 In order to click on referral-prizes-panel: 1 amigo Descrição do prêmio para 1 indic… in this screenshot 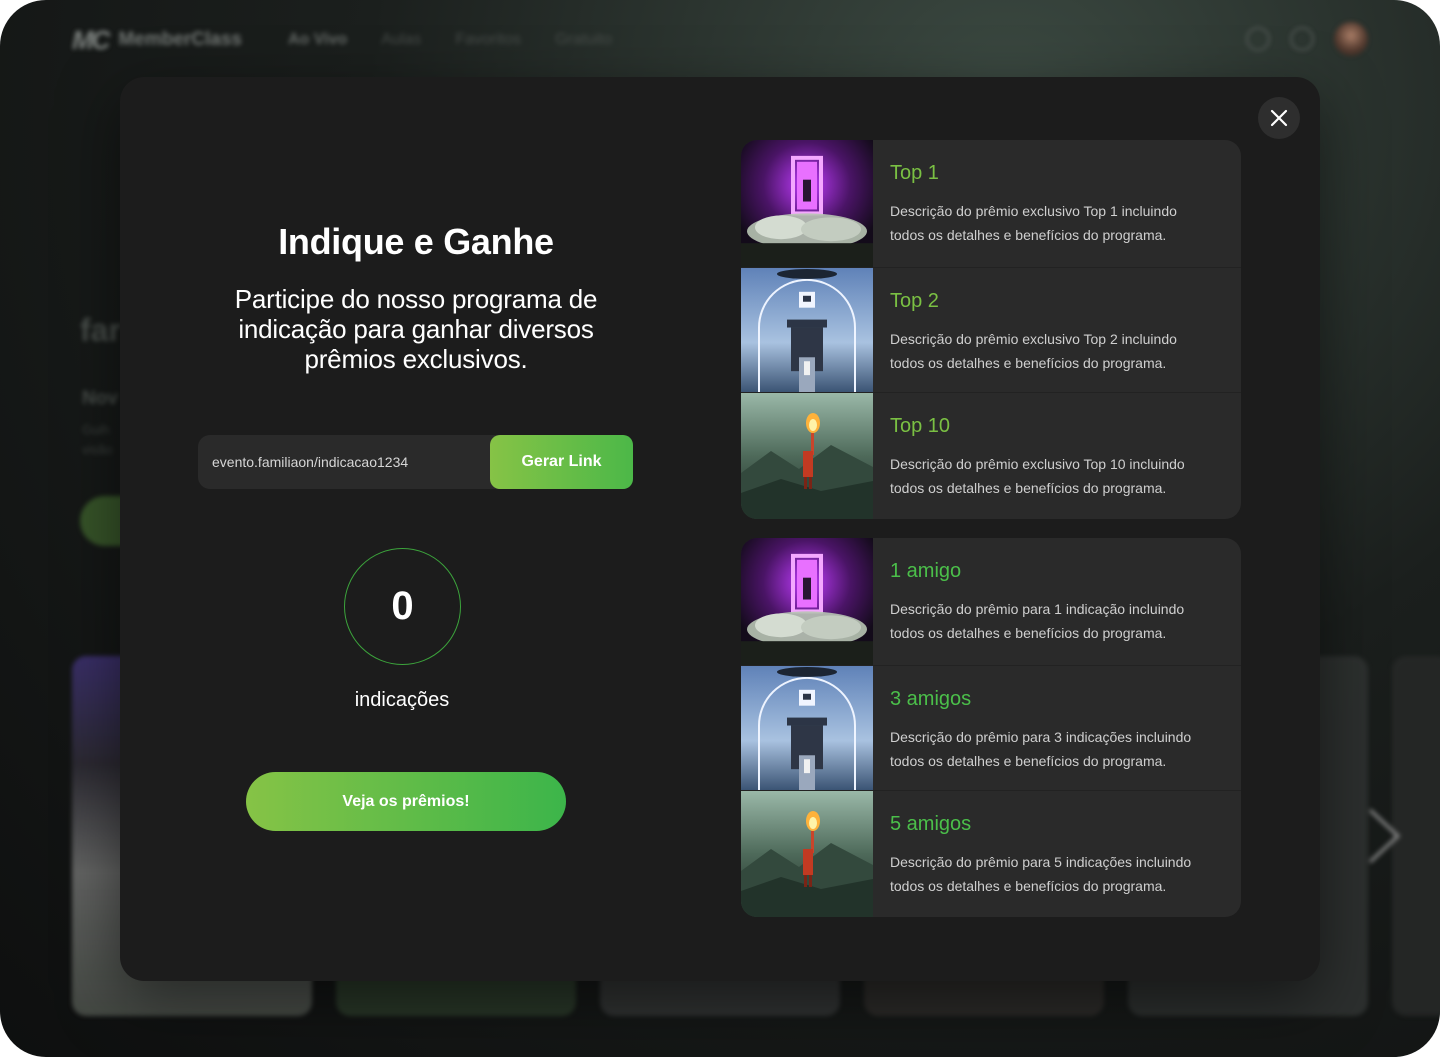, I will do `click(991, 727)`.